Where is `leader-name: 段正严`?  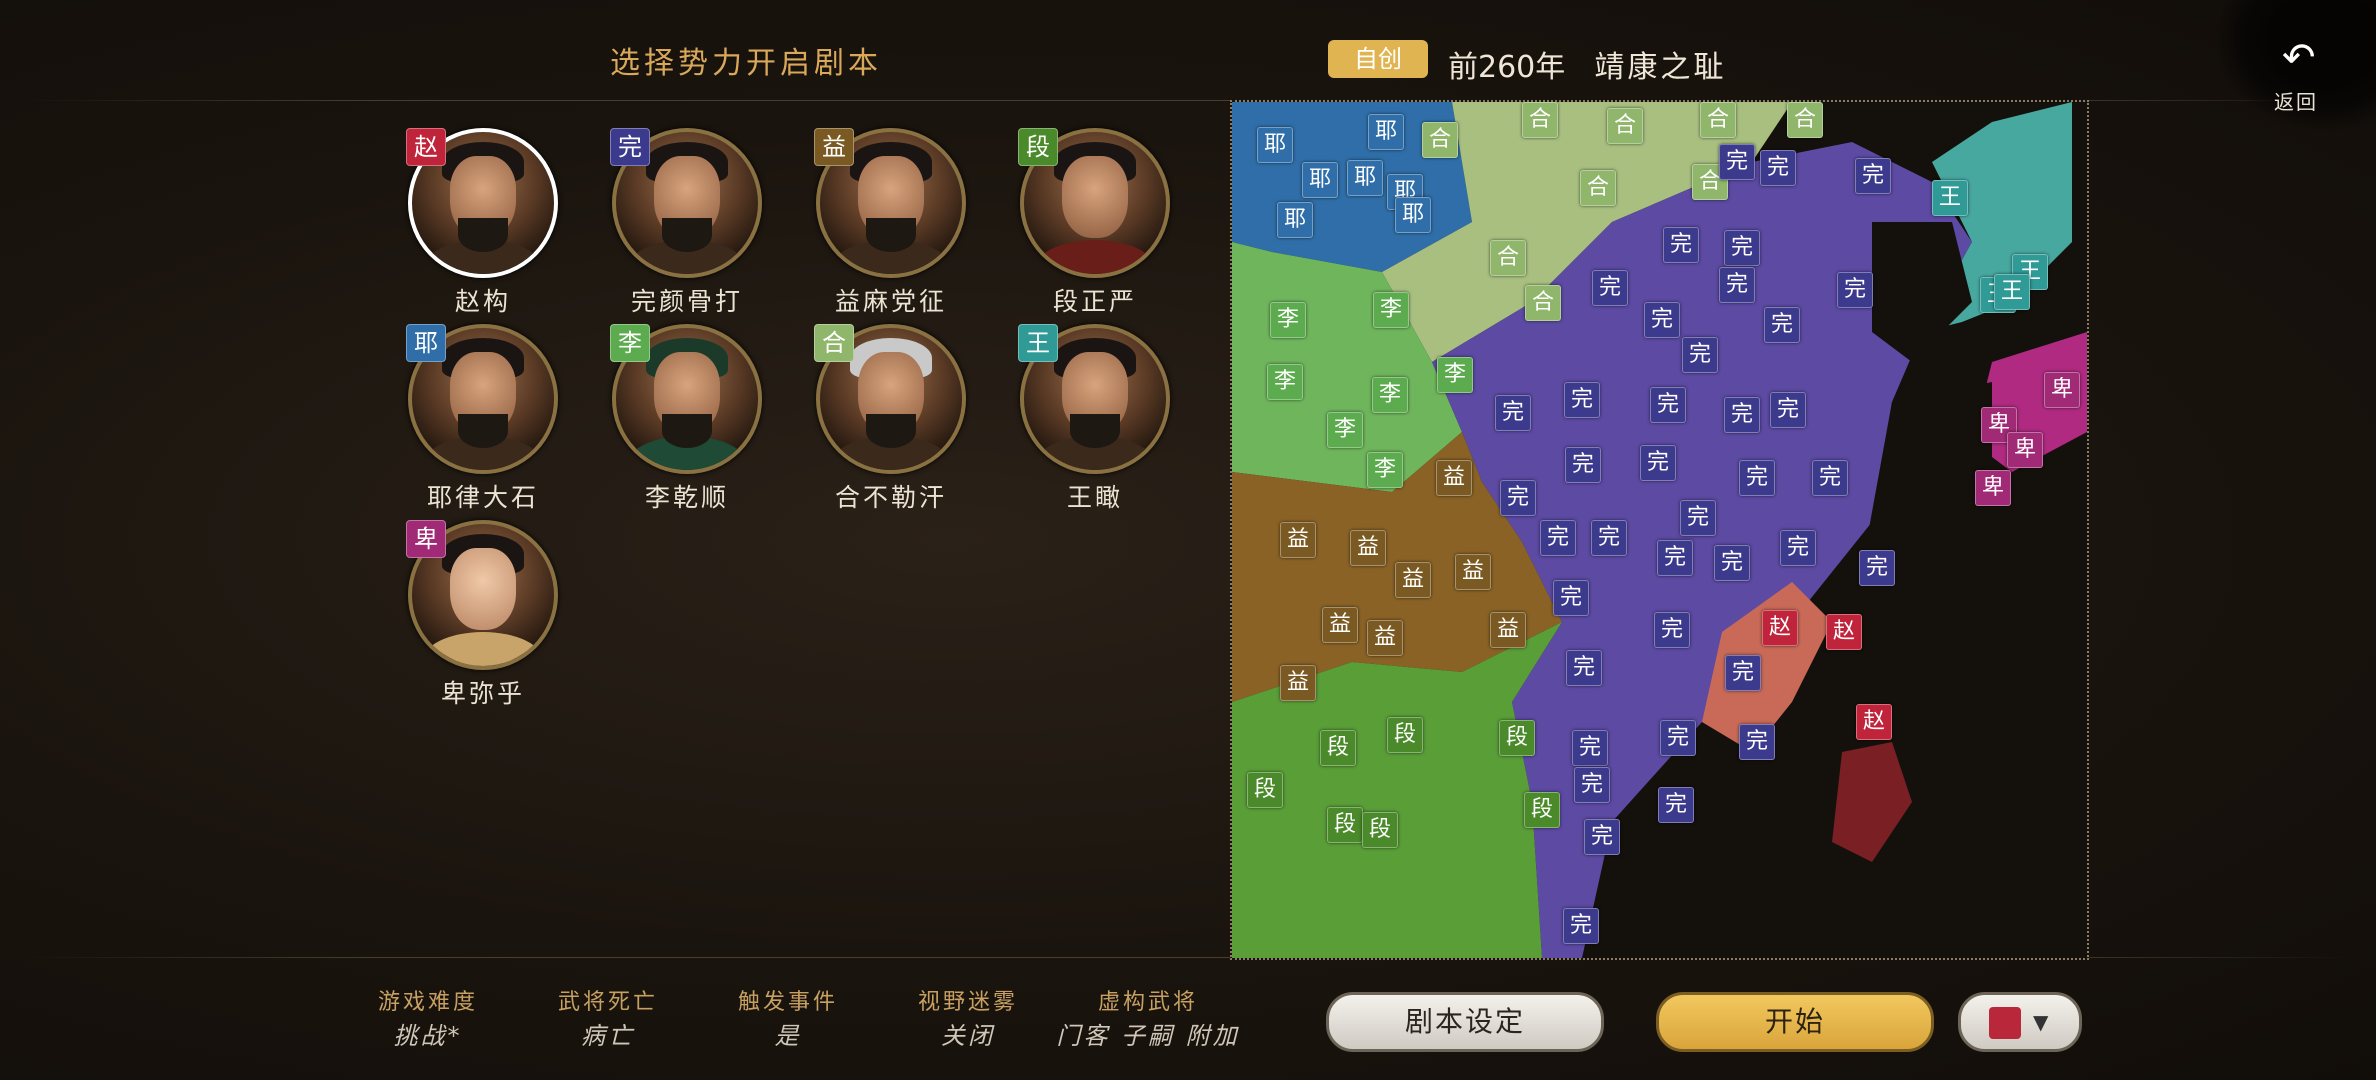
leader-name: 段正严 is located at coordinates (1094, 301).